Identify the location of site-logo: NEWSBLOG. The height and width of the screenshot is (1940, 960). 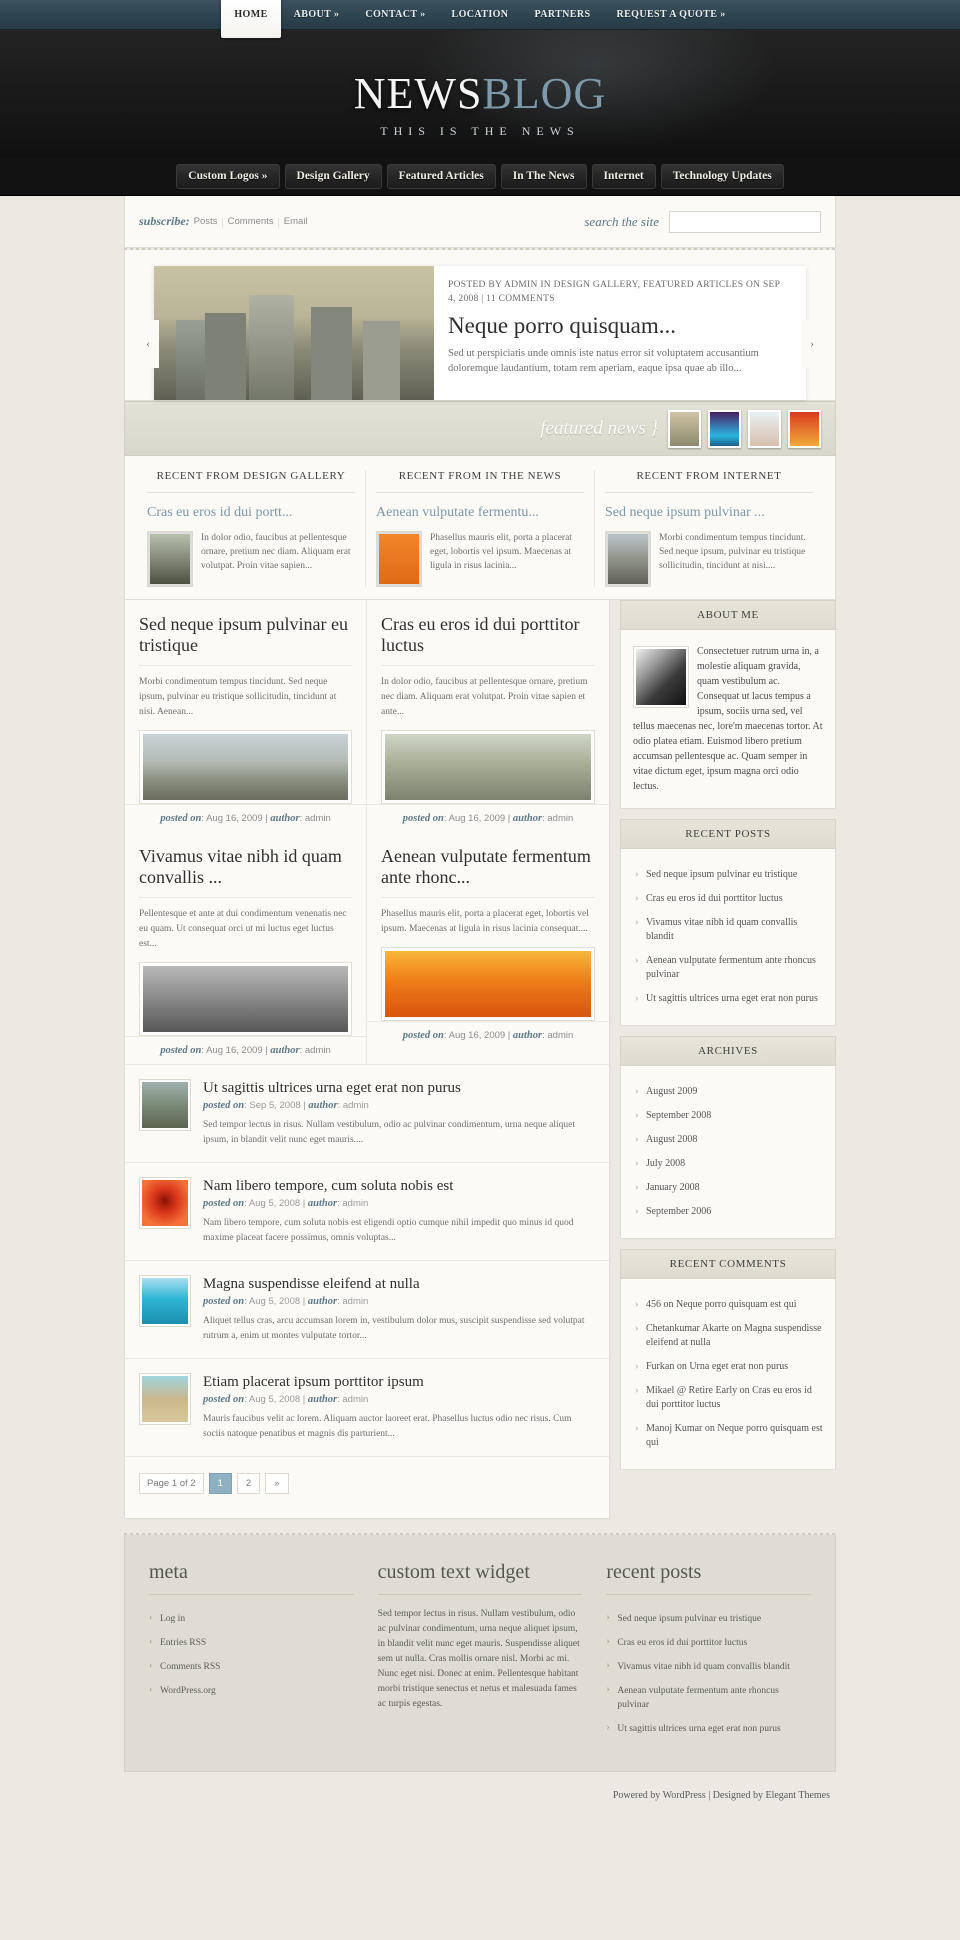
(480, 73).